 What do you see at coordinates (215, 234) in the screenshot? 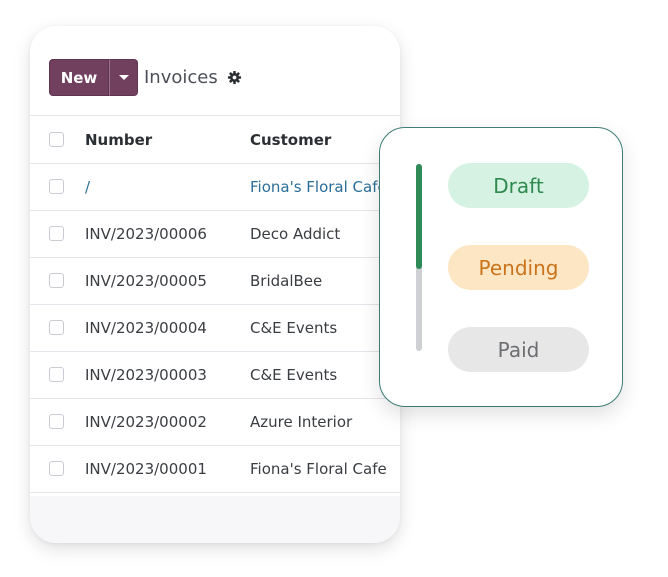
I see `table-row: INV/2023/00006 Deco Addict` at bounding box center [215, 234].